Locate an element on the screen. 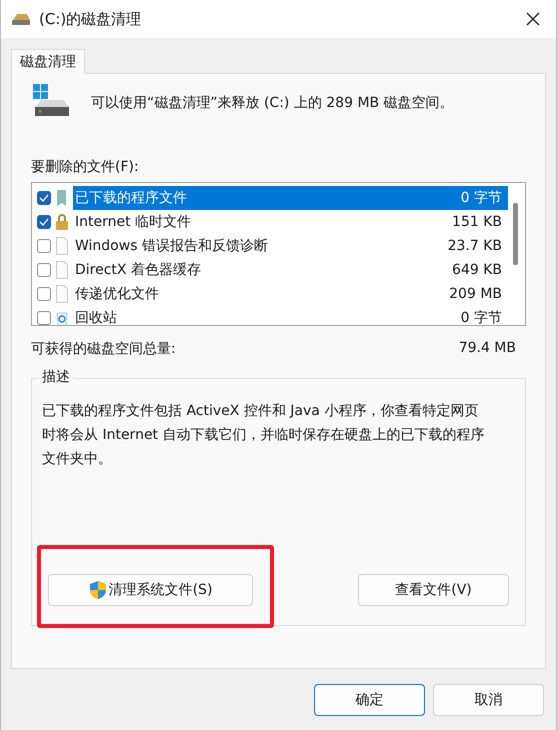  window-title: (C:)的磁盘清理 is located at coordinates (90, 19).